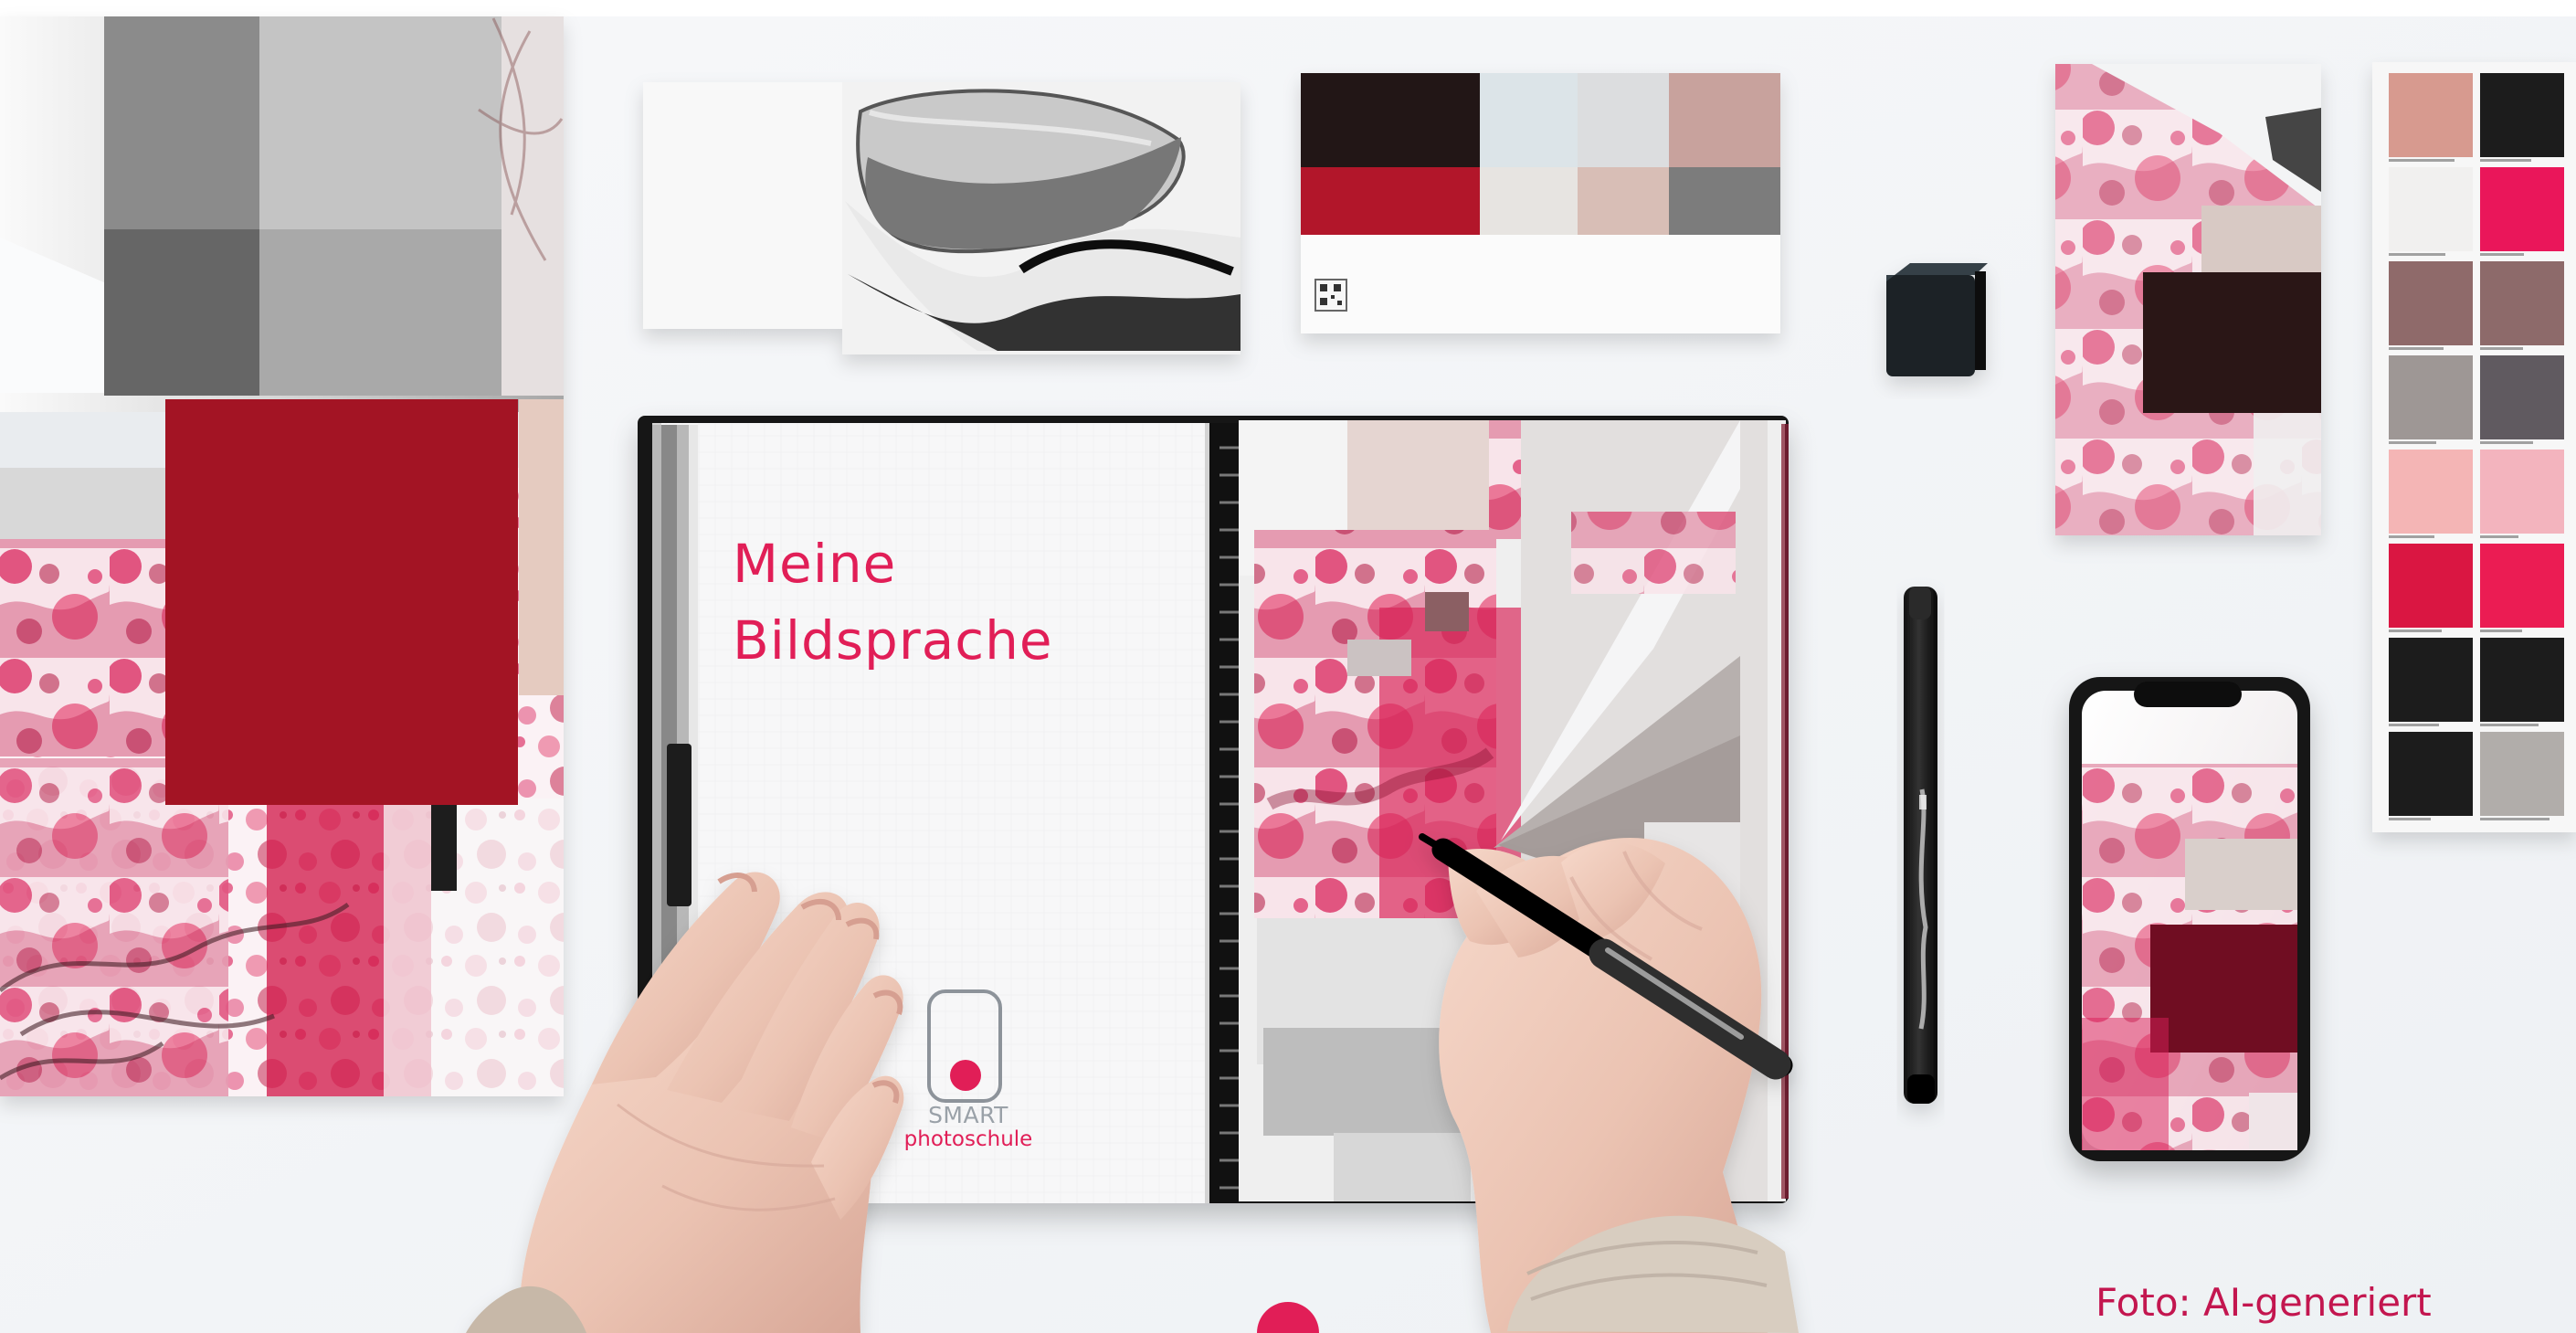 Image resolution: width=2576 pixels, height=1333 pixels. I want to click on color-swatch-card, so click(1540, 203).